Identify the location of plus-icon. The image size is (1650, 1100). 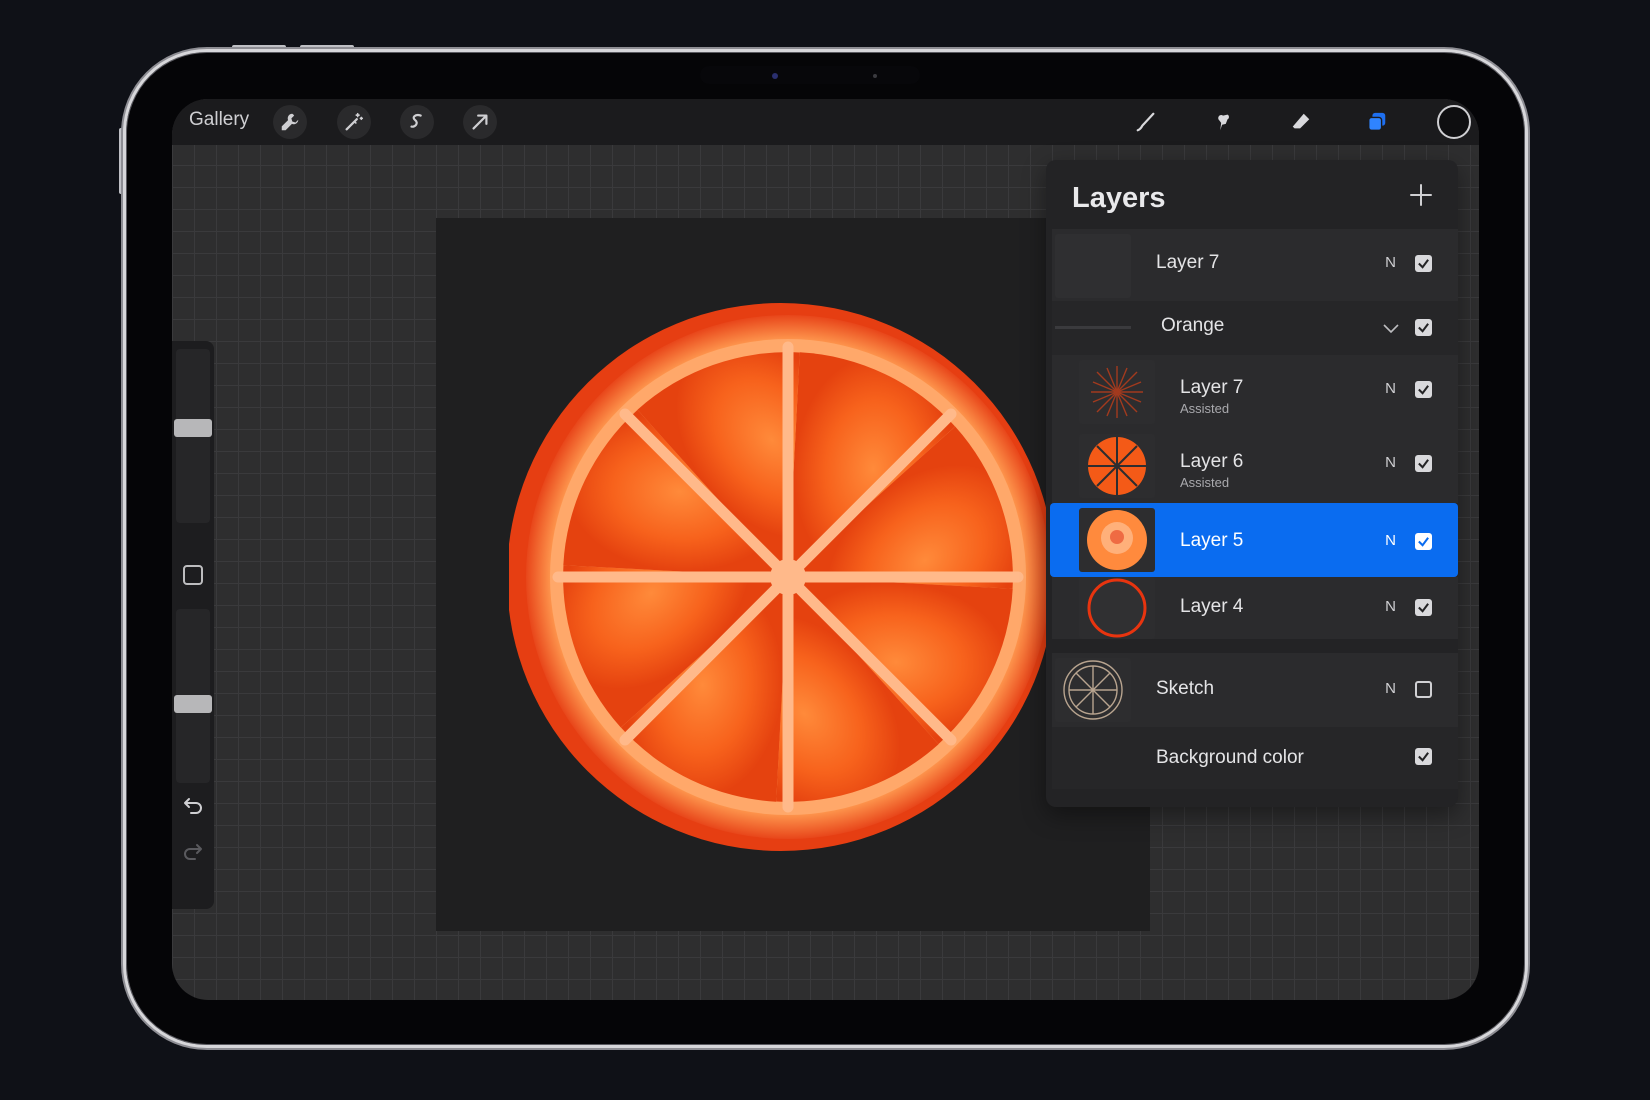
(1421, 195).